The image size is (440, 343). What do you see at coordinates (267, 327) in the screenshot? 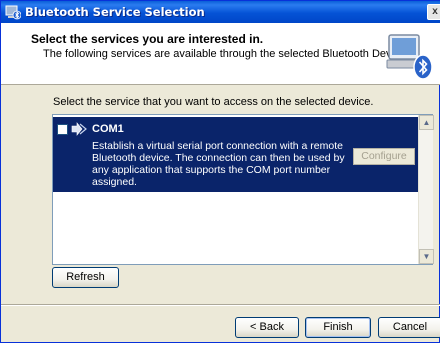
I see `back-button: < Back` at bounding box center [267, 327].